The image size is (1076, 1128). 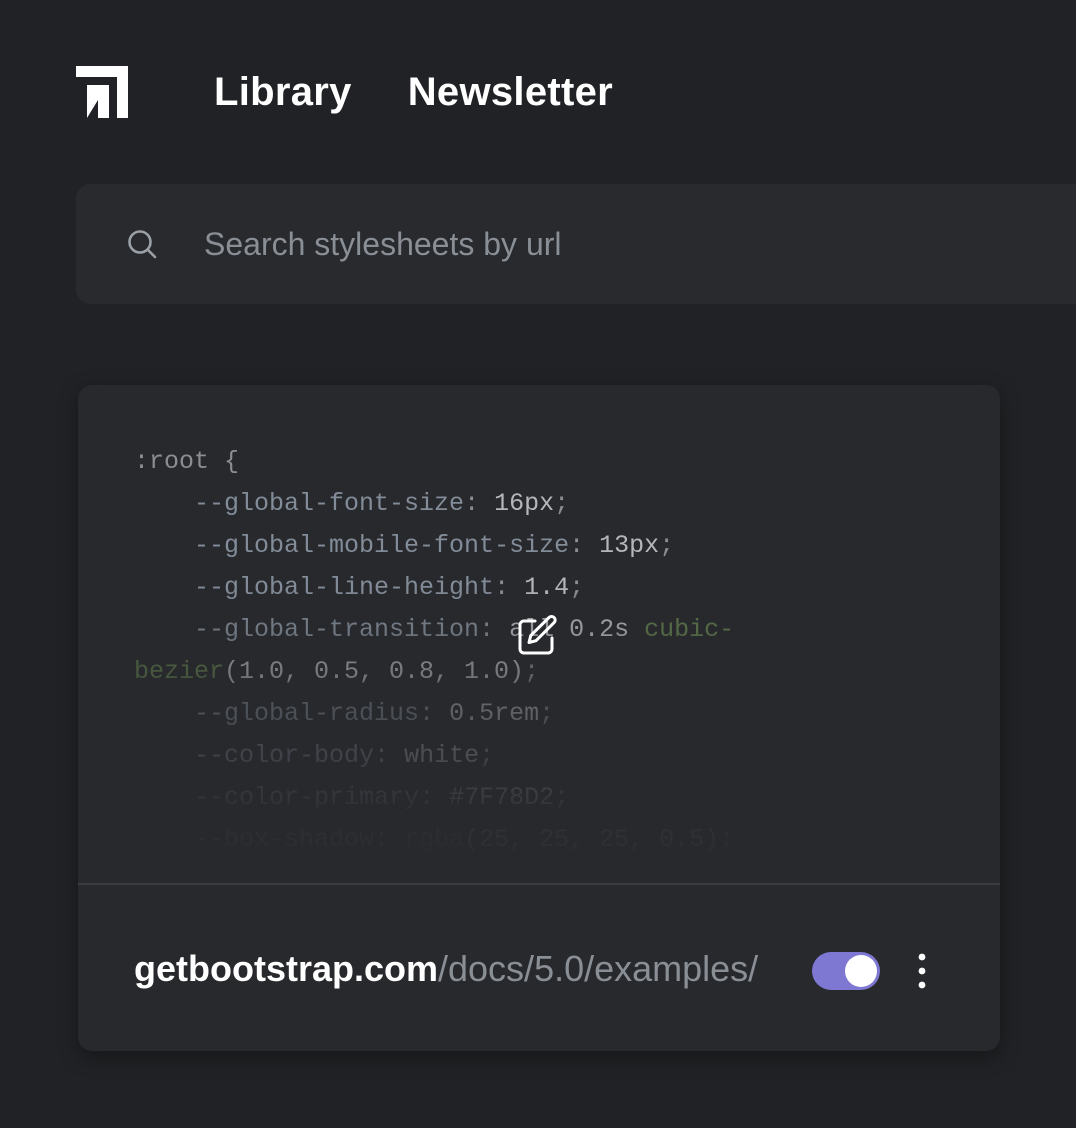 I want to click on url-path: /docs/5.0/examples/, so click(x=598, y=968).